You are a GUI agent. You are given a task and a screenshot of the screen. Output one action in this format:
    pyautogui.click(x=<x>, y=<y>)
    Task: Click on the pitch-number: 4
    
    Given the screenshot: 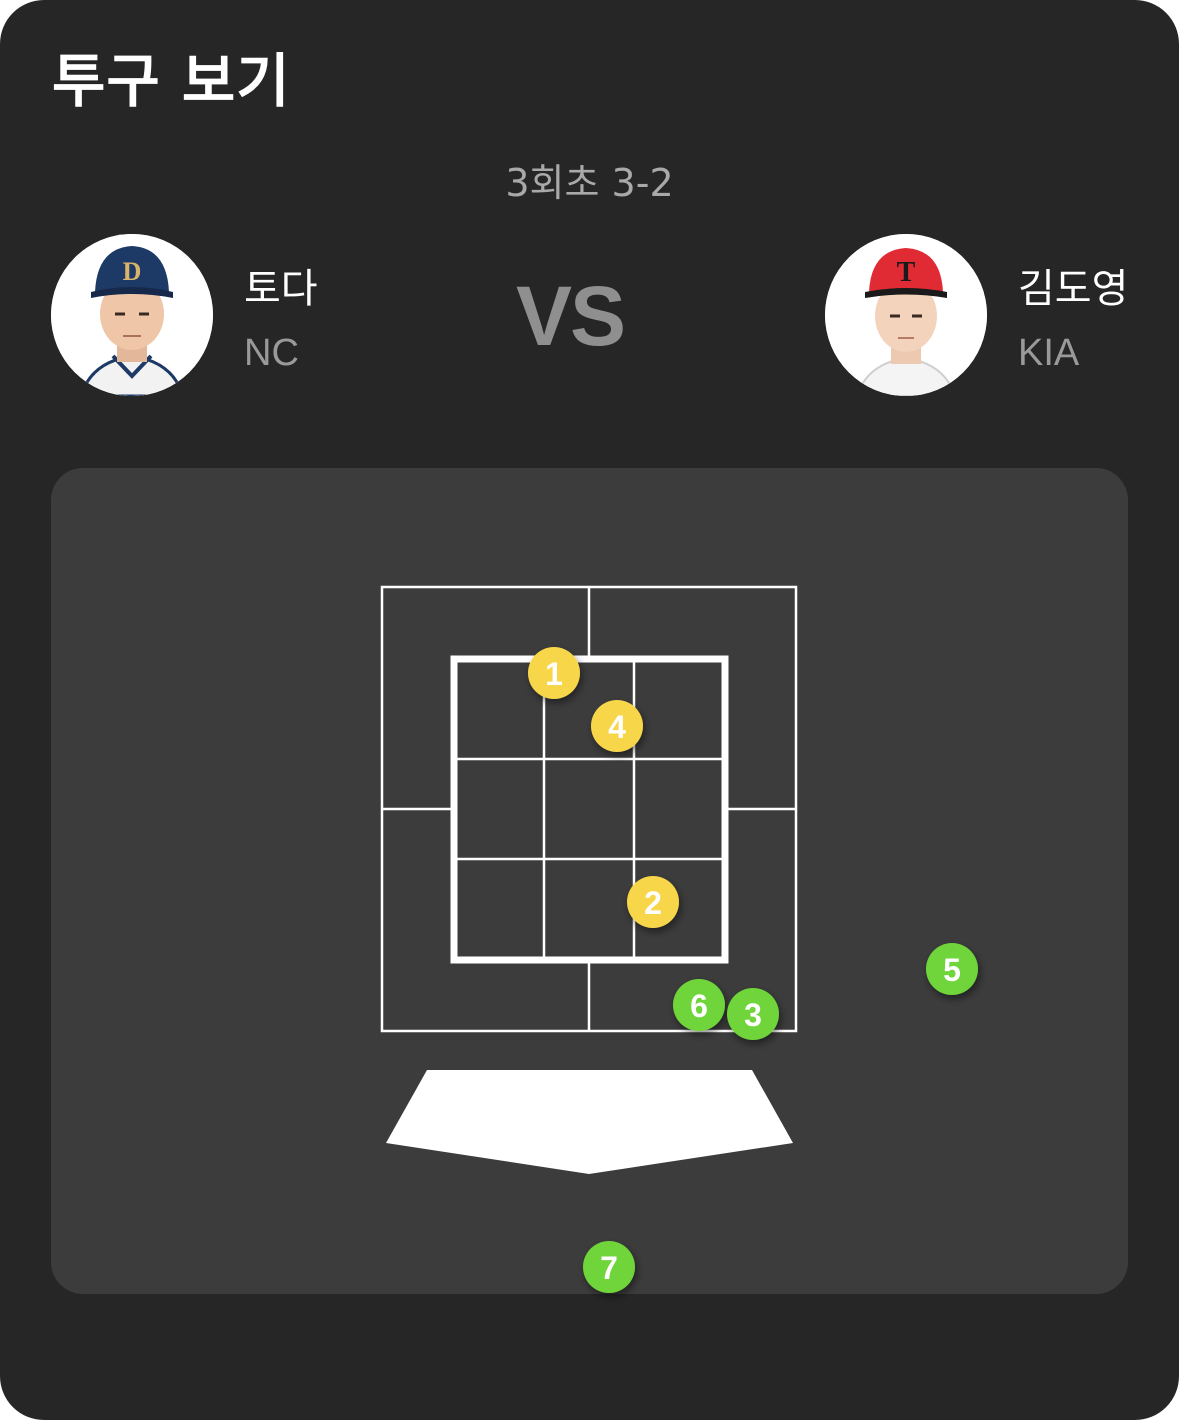 What is the action you would take?
    pyautogui.click(x=617, y=727)
    